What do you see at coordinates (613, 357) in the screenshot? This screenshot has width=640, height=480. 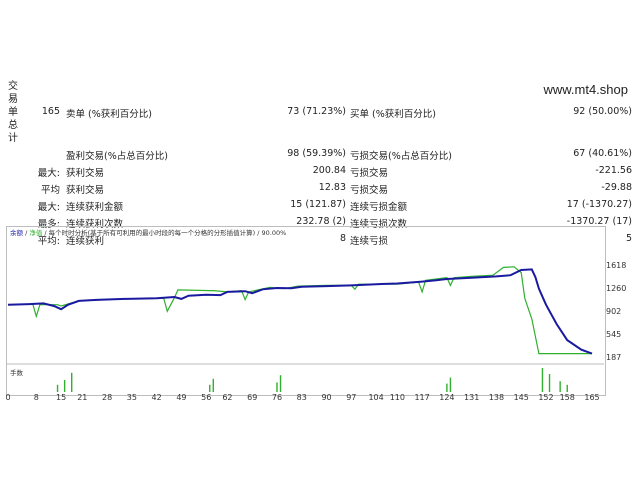 I see `y-tick-label: 187` at bounding box center [613, 357].